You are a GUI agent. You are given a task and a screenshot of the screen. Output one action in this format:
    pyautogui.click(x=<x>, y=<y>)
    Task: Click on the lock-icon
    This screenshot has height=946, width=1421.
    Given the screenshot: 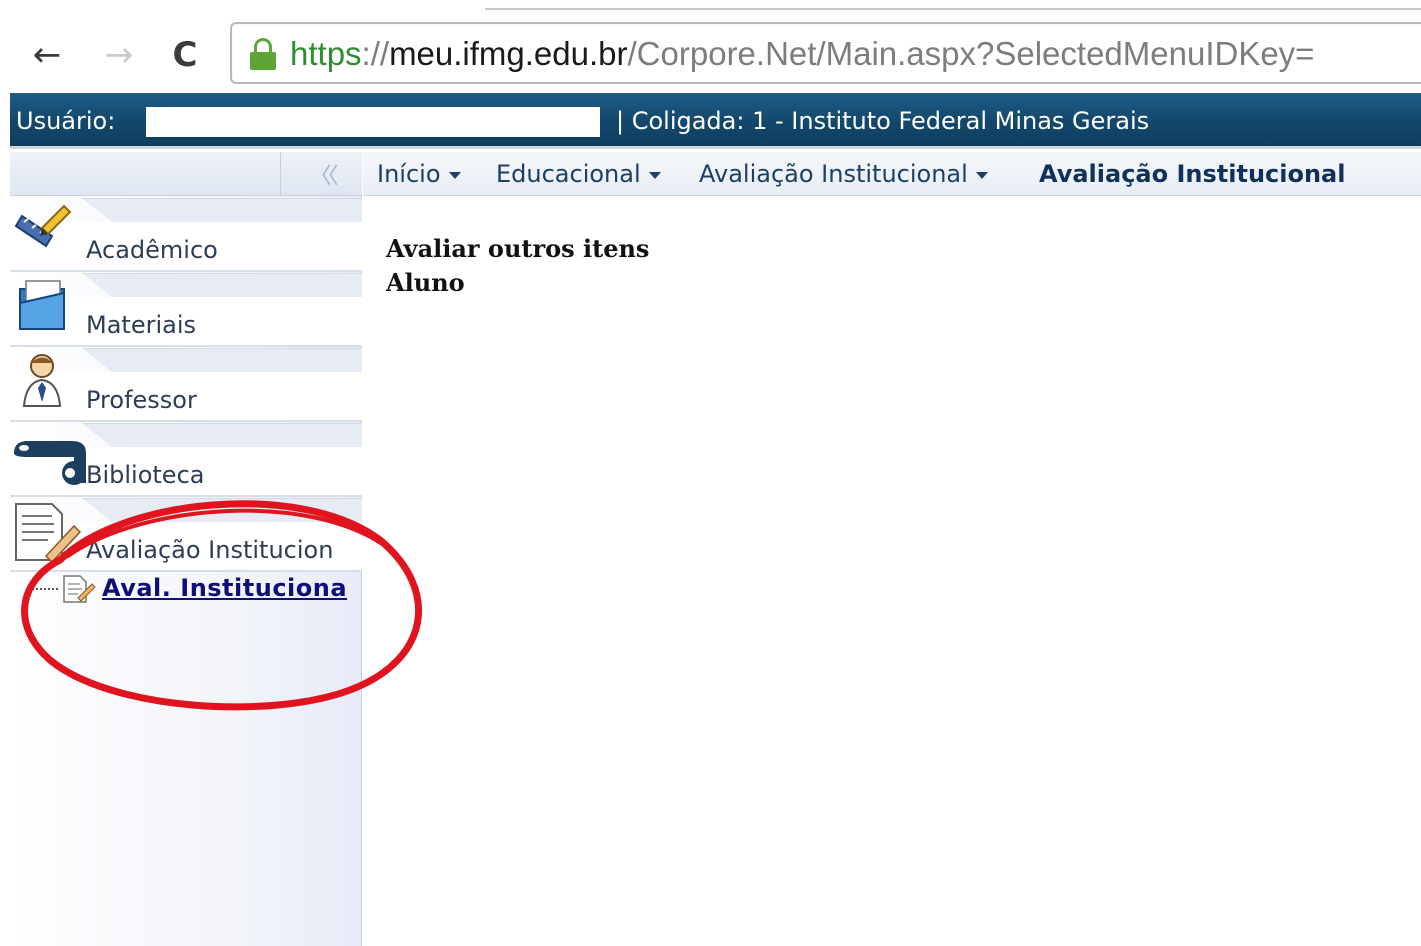 What is the action you would take?
    pyautogui.click(x=263, y=55)
    